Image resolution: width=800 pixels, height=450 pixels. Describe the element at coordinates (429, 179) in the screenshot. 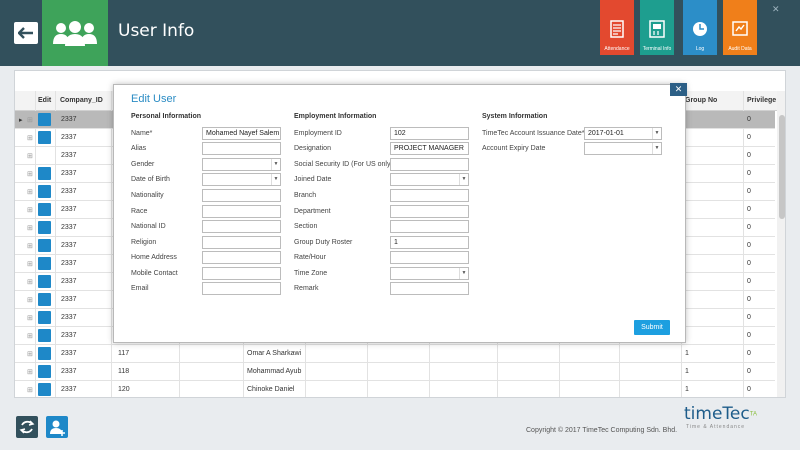

I see `joined-date-field: ▼` at that location.